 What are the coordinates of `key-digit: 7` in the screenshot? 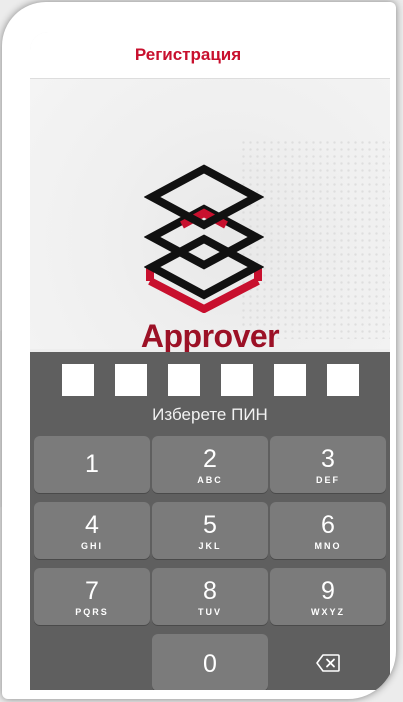 It's located at (92, 591).